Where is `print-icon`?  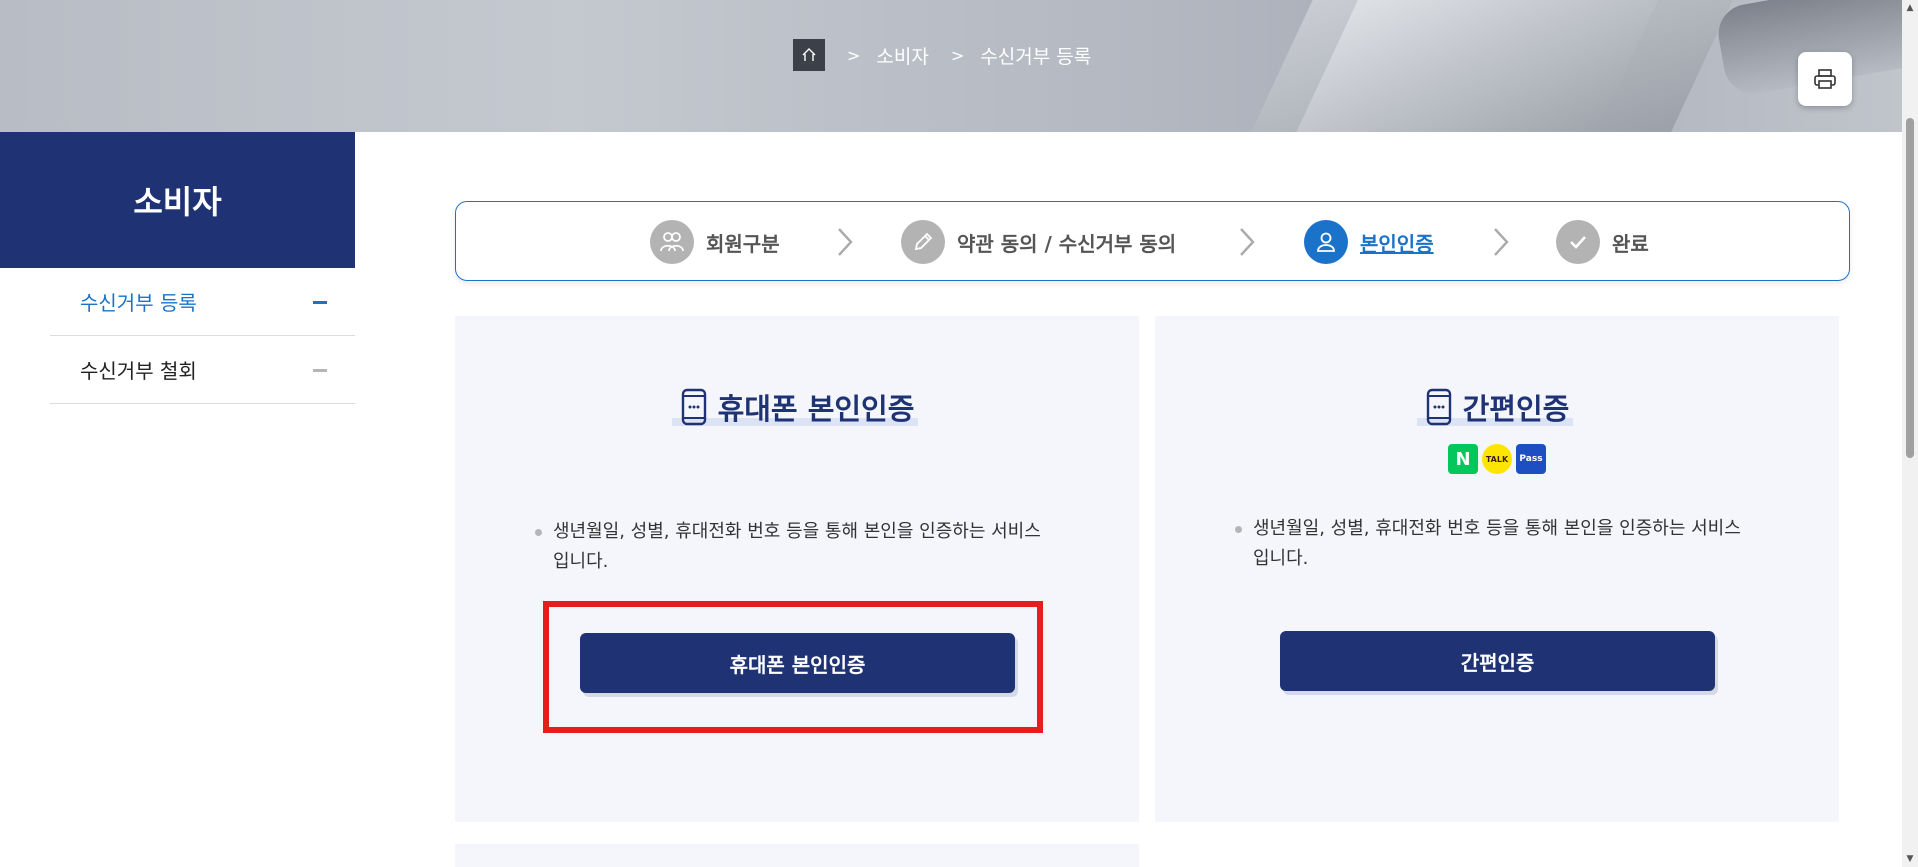 print-icon is located at coordinates (1825, 79).